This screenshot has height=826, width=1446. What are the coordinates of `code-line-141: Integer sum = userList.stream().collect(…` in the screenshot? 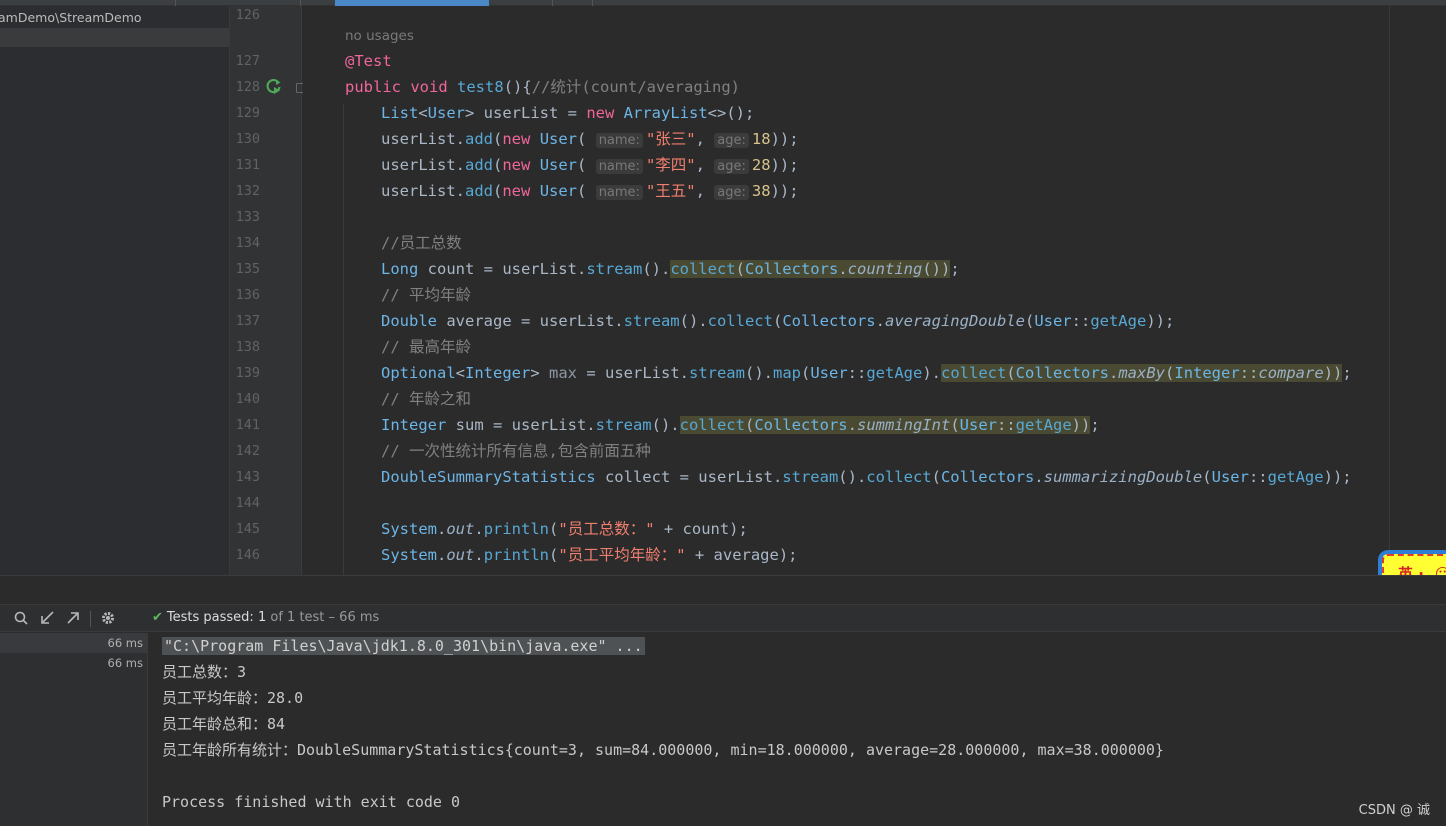 It's located at (740, 425).